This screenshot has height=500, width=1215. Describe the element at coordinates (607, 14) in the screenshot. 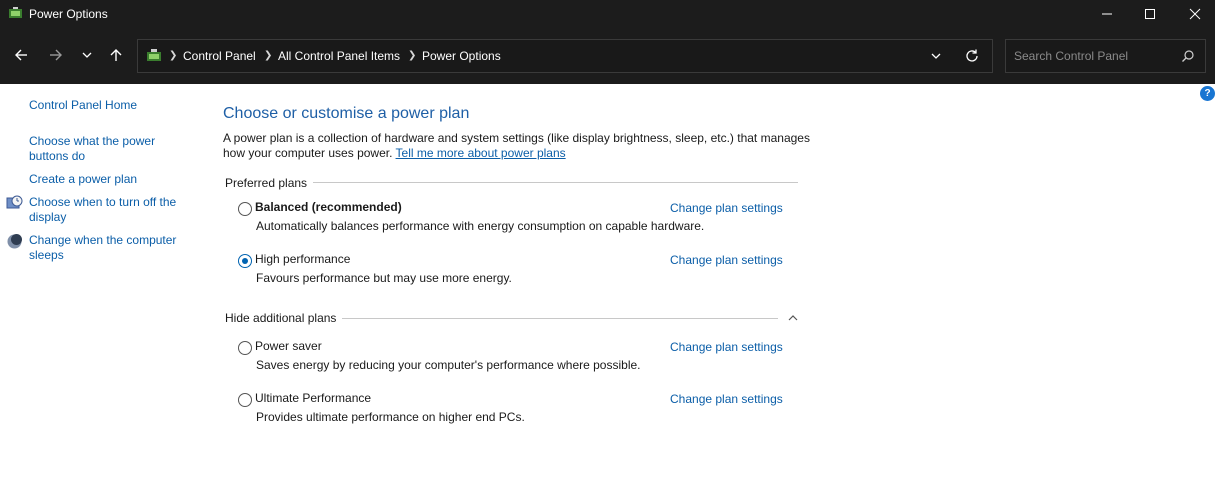

I see `title-bar: Power Options` at that location.